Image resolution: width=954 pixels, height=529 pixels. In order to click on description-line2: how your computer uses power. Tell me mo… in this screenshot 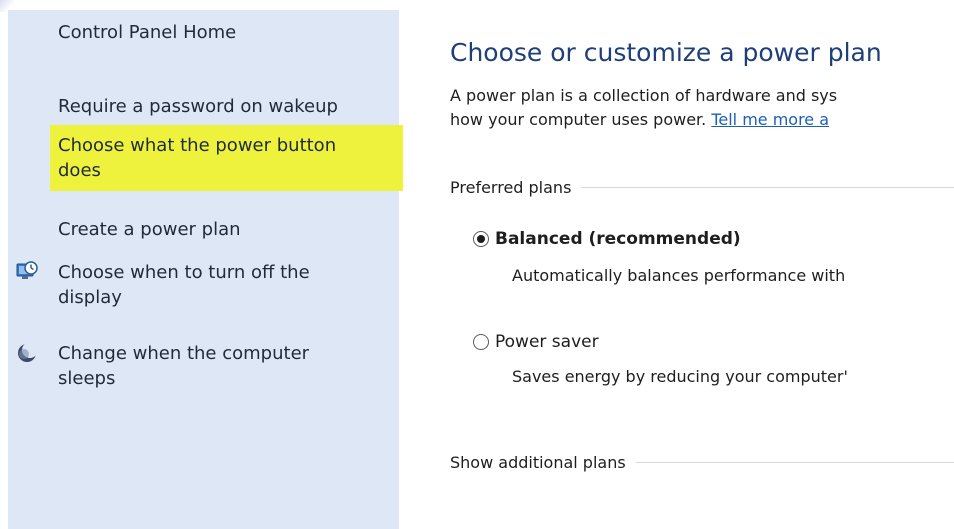, I will do `click(643, 120)`.